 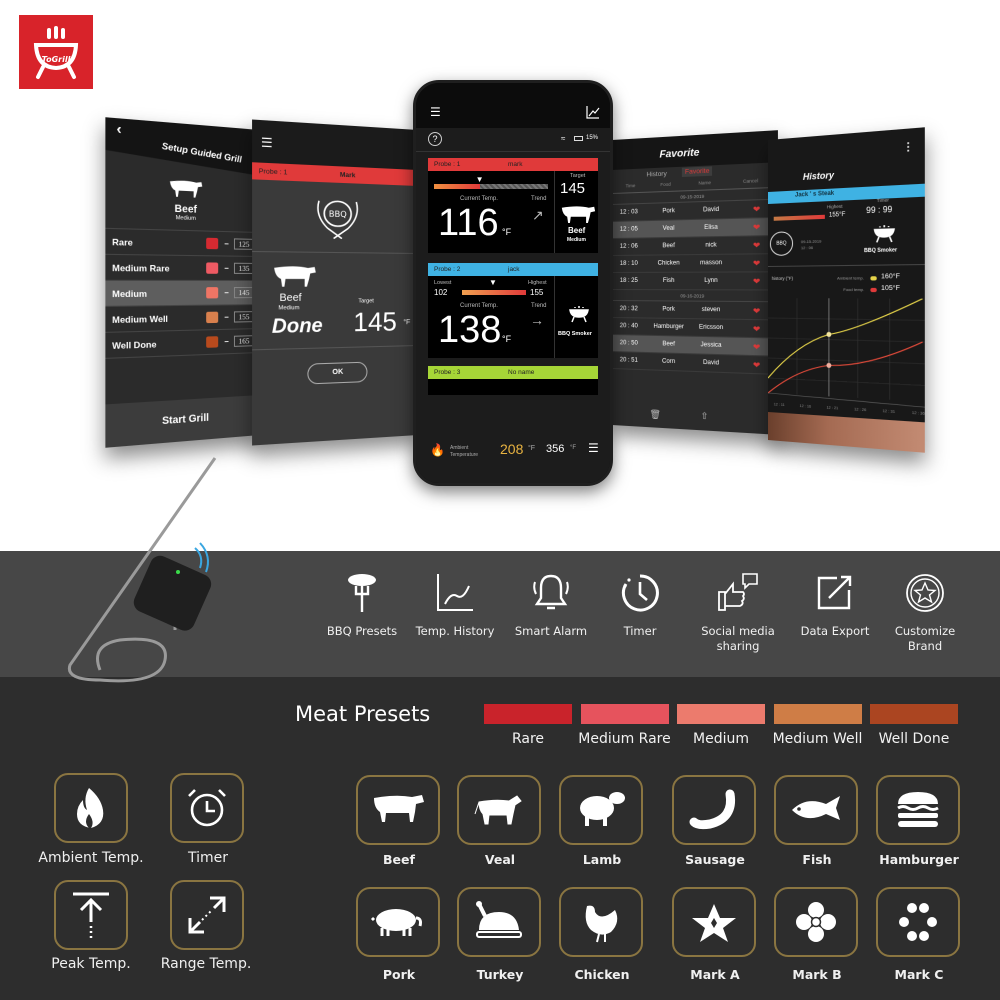 What do you see at coordinates (602, 974) in the screenshot?
I see `food-label: Chicken` at bounding box center [602, 974].